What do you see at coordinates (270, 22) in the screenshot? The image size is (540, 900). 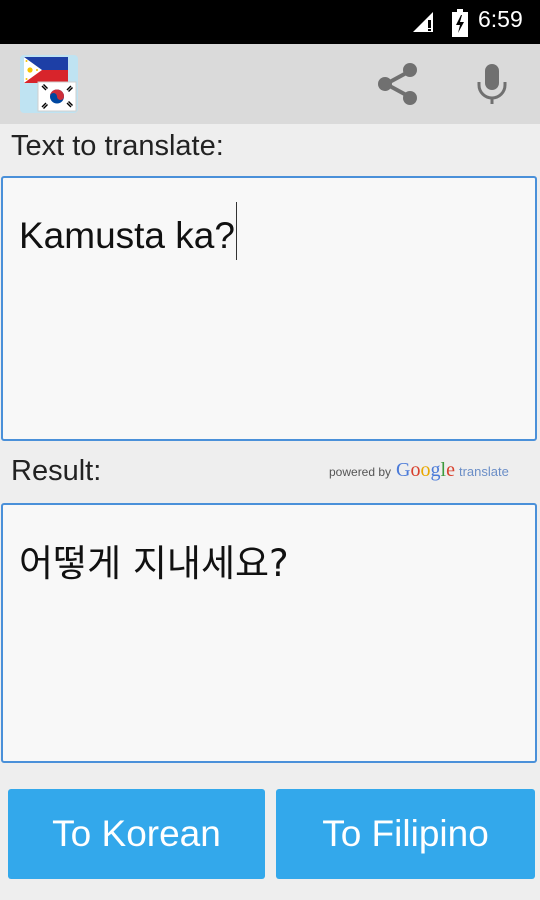 I see `status-bar: 6:59` at bounding box center [270, 22].